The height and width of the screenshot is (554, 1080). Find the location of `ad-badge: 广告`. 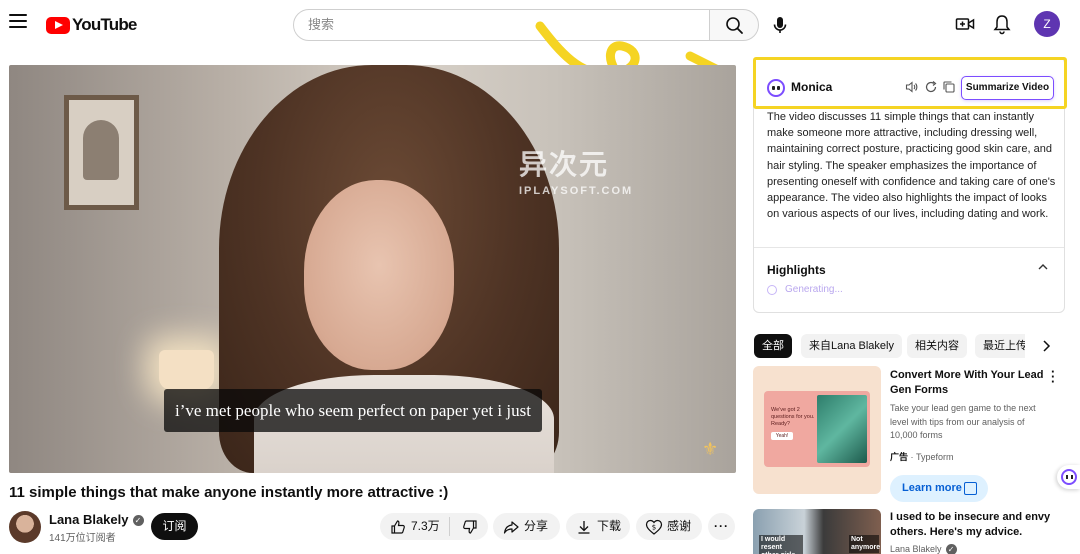

ad-badge: 广告 is located at coordinates (899, 457).